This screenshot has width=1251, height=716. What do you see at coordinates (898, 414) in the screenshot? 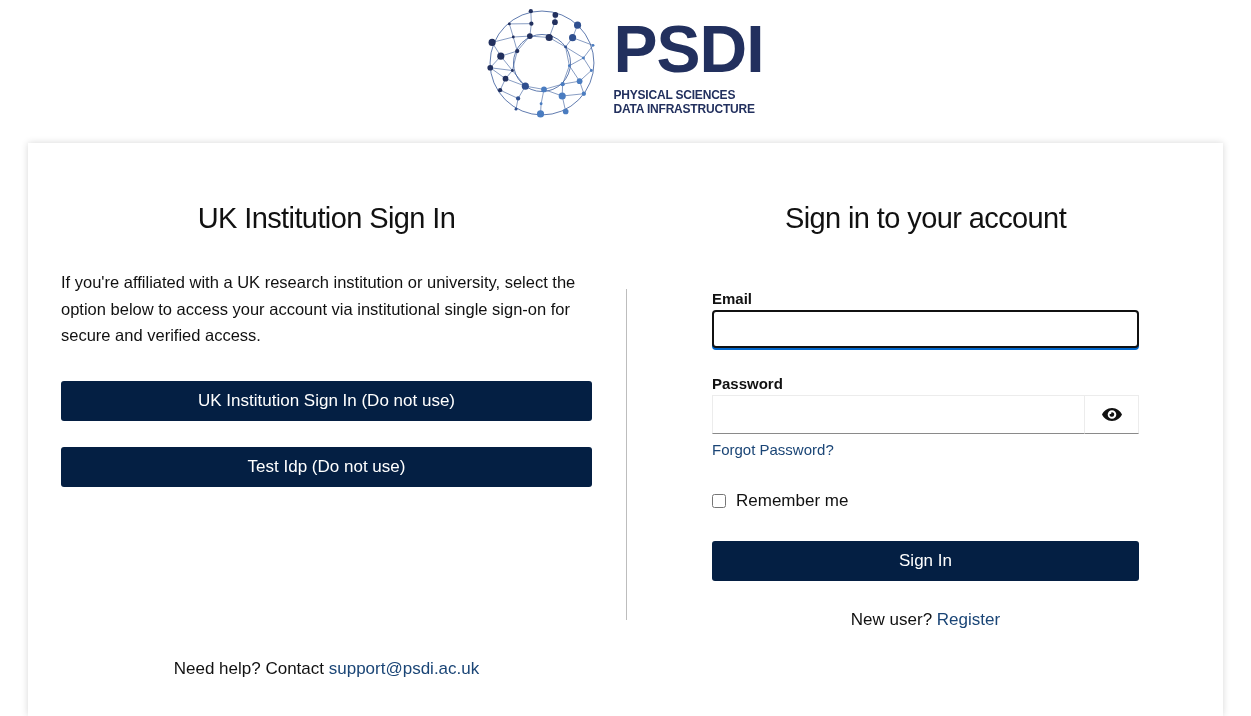
I see `password-field` at bounding box center [898, 414].